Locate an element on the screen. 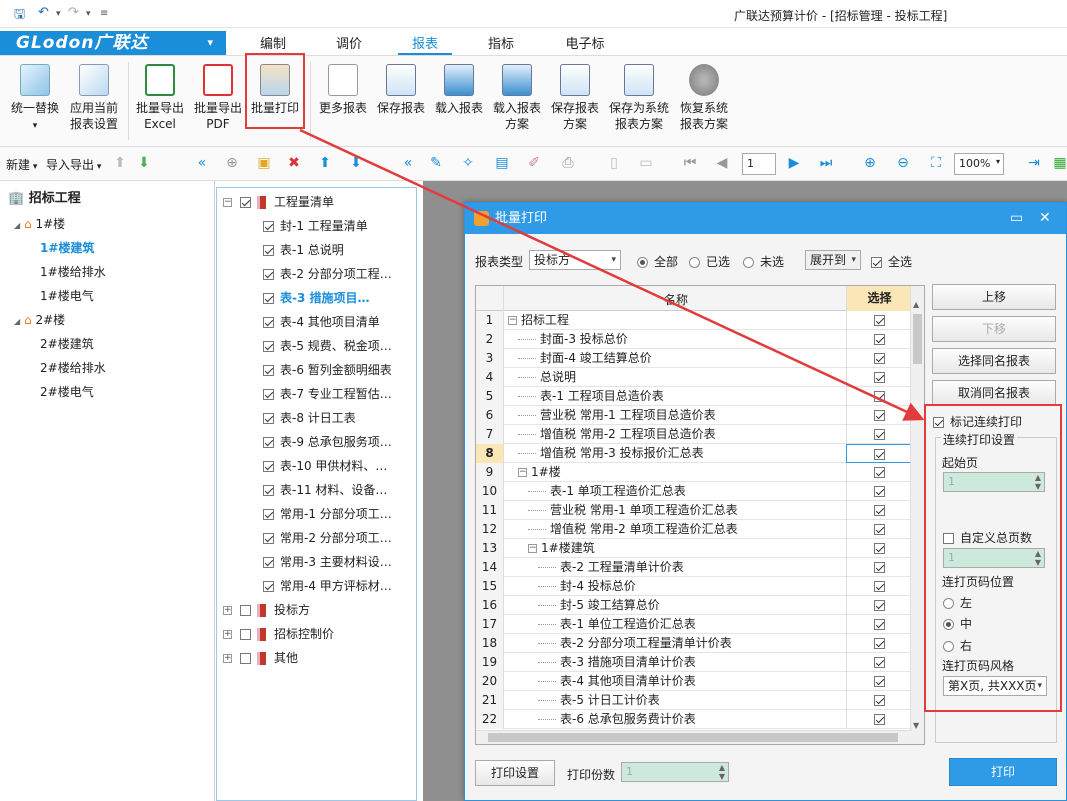  wand-icon: ✧ is located at coordinates (468, 163).